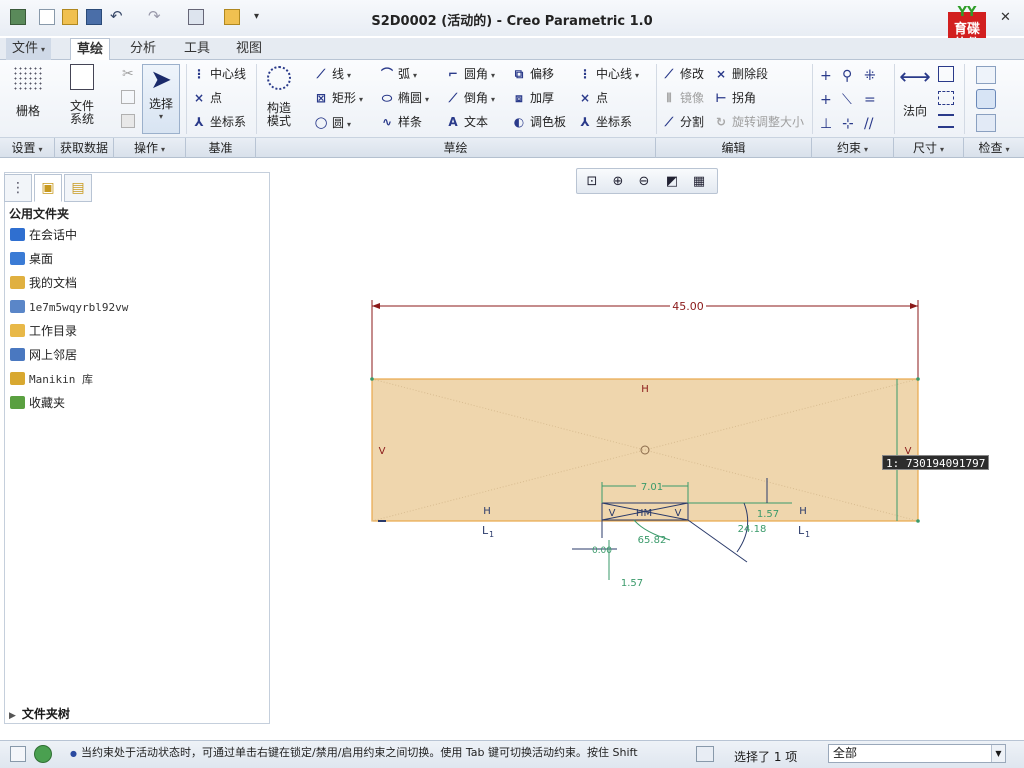 This screenshot has height=768, width=1024. What do you see at coordinates (332, 74) in the screenshot?
I see `line-button: ⟋ 线 ▾` at bounding box center [332, 74].